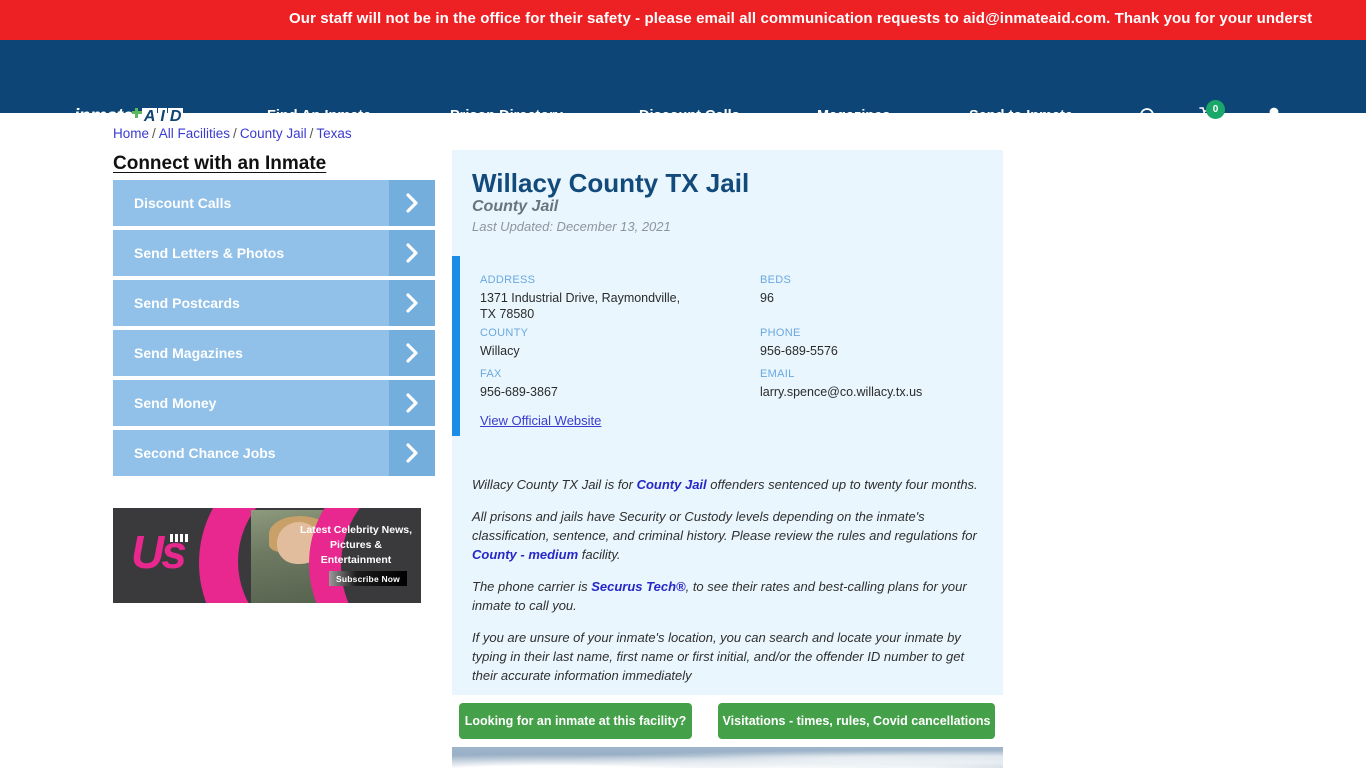 The height and width of the screenshot is (768, 1366). Describe the element at coordinates (1081, 115) in the screenshot. I see `chevron-down-icon` at that location.